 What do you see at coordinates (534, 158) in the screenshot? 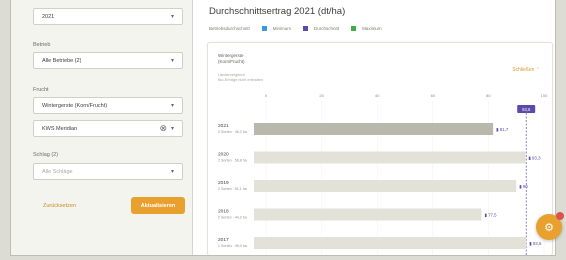
I see `bar-value-label: ▮ 93,3` at bounding box center [534, 158].